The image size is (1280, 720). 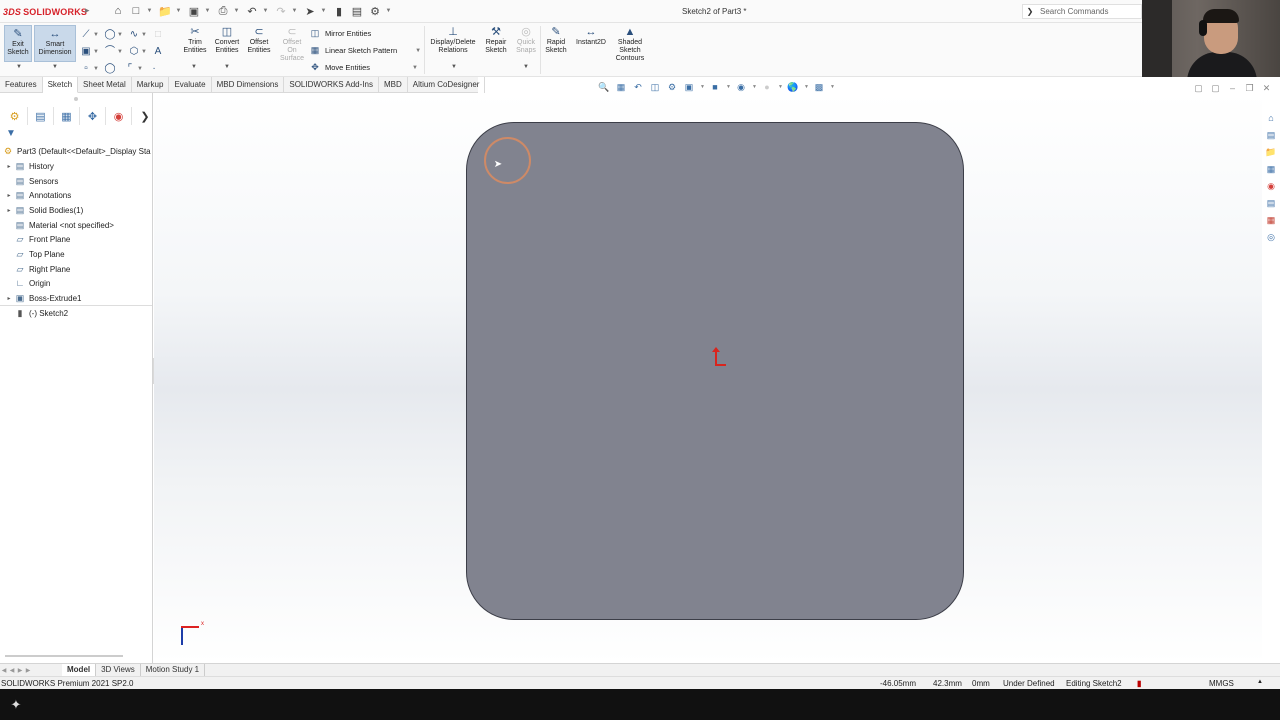 I want to click on tab-sketch: Sketch, so click(x=60, y=85).